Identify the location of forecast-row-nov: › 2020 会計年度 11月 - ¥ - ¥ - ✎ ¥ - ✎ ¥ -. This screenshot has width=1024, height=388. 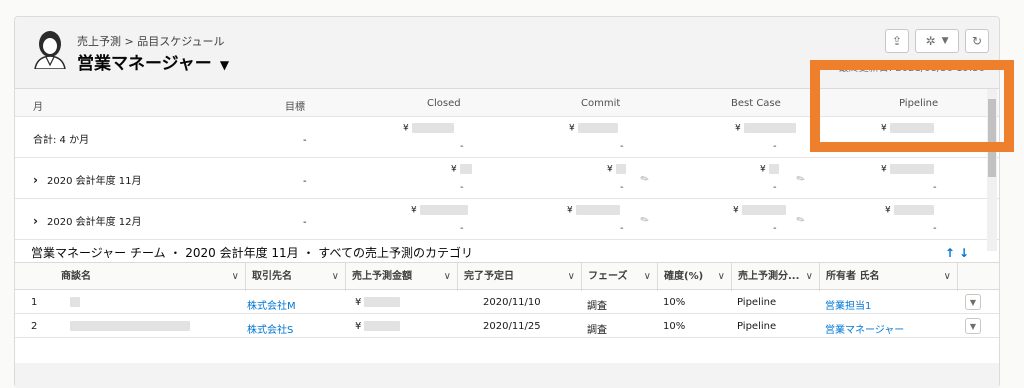
(507, 178).